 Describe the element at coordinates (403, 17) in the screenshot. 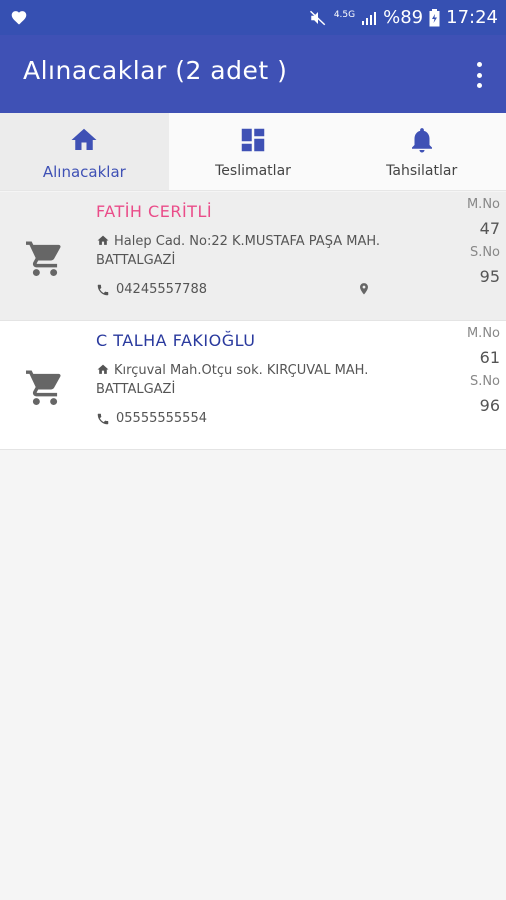

I see `battery-percent: %89` at that location.